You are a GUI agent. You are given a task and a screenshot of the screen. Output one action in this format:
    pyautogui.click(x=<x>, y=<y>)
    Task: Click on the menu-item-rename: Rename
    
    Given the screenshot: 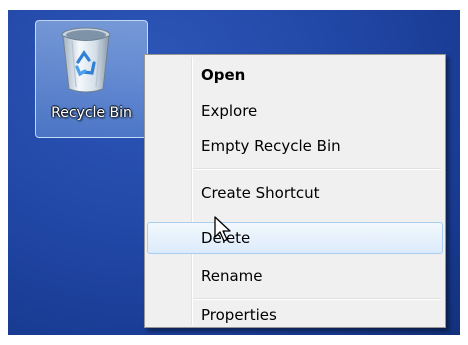 What is the action you would take?
    pyautogui.click(x=295, y=276)
    